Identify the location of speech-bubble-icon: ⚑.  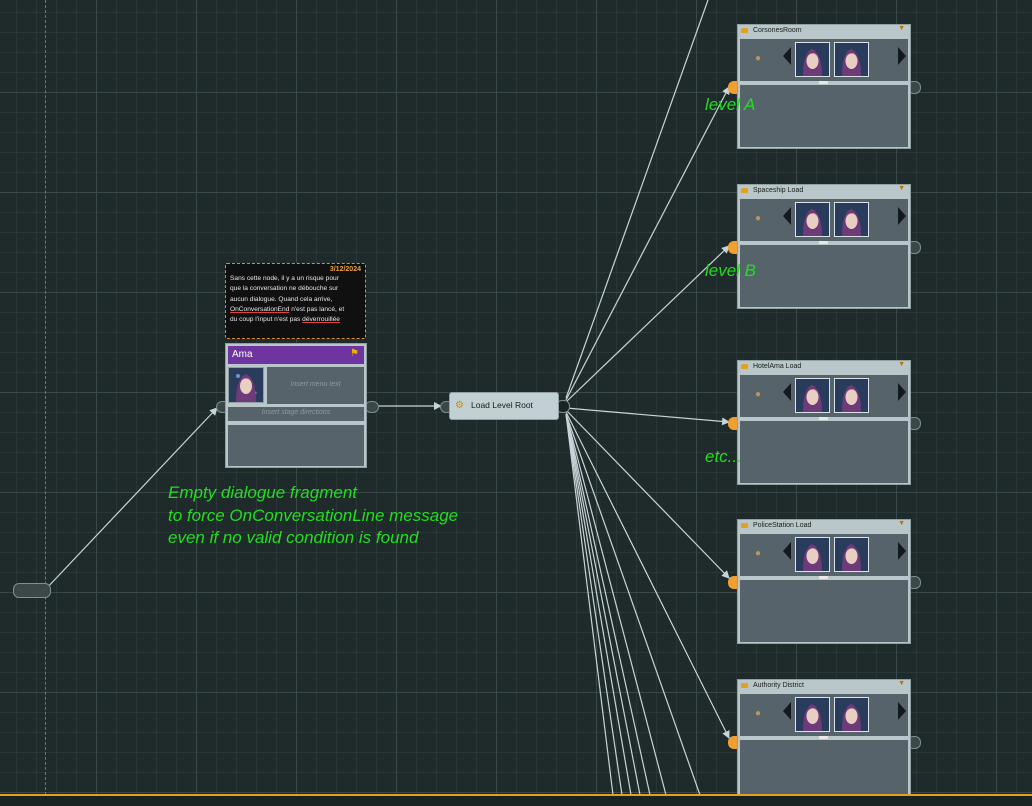
(355, 355).